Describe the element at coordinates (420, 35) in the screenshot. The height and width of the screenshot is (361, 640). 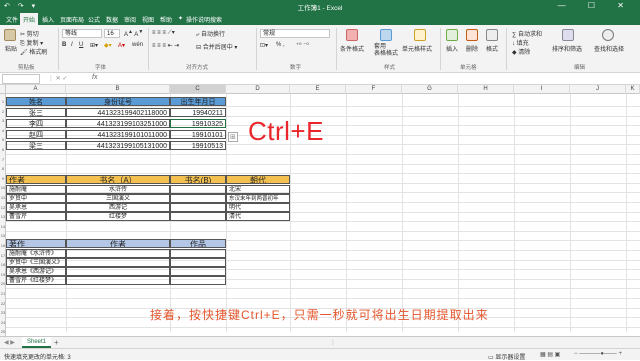
I see `cell-styles-icon` at that location.